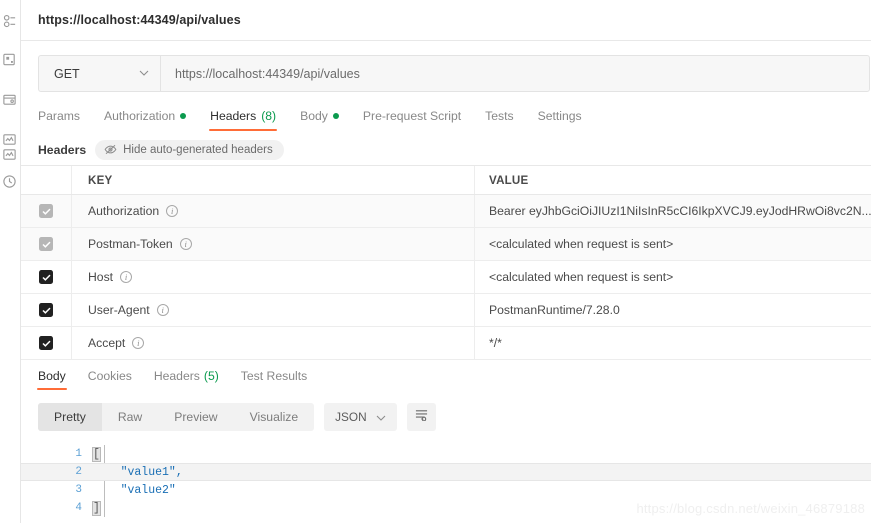 The width and height of the screenshot is (871, 523). What do you see at coordinates (274, 417) in the screenshot?
I see `view-mode-visualize: Visualize` at bounding box center [274, 417].